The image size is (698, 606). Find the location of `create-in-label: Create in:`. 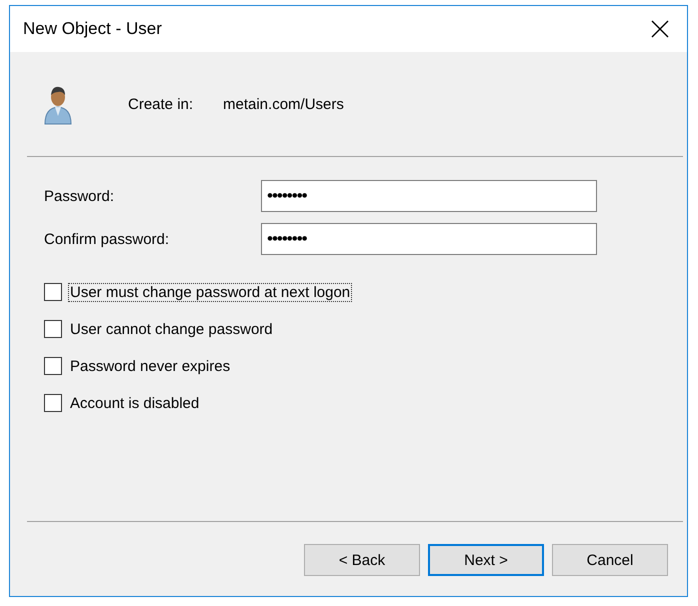

create-in-label: Create in: is located at coordinates (161, 104).